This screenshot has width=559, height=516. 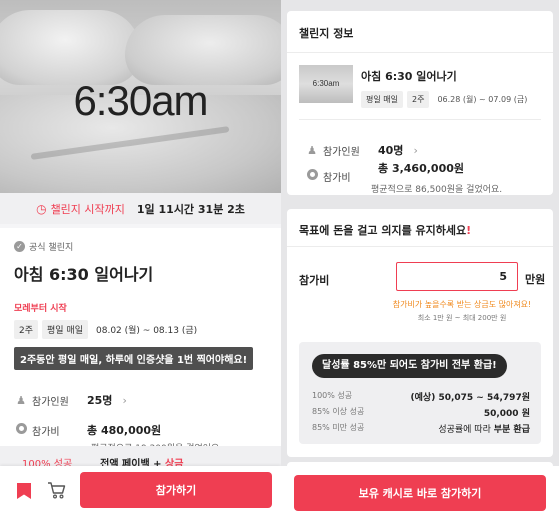 What do you see at coordinates (140, 100) in the screenshot?
I see `hero-time-text: 6:30am` at bounding box center [140, 100].